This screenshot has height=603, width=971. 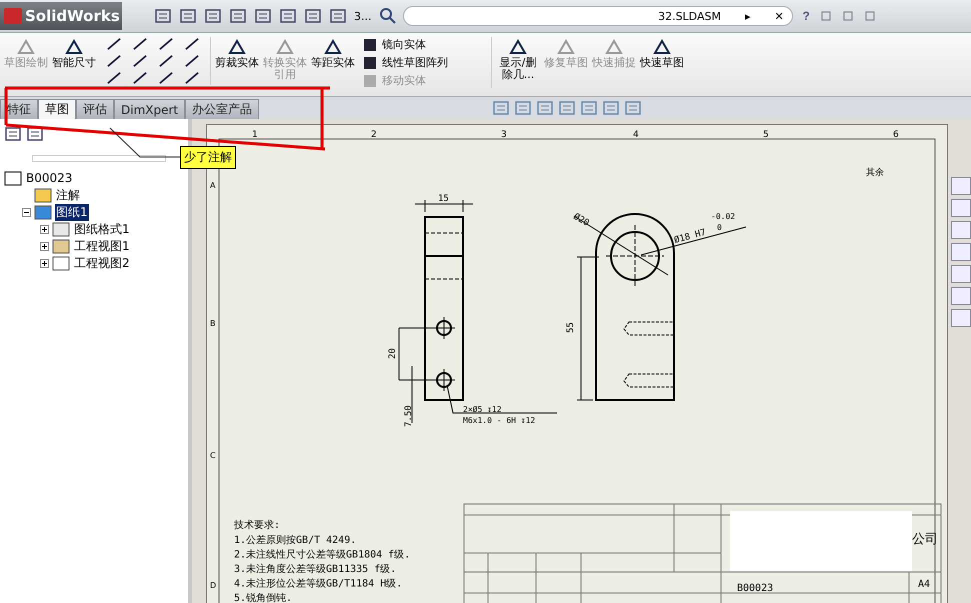 I want to click on row-label: D, so click(x=213, y=585).